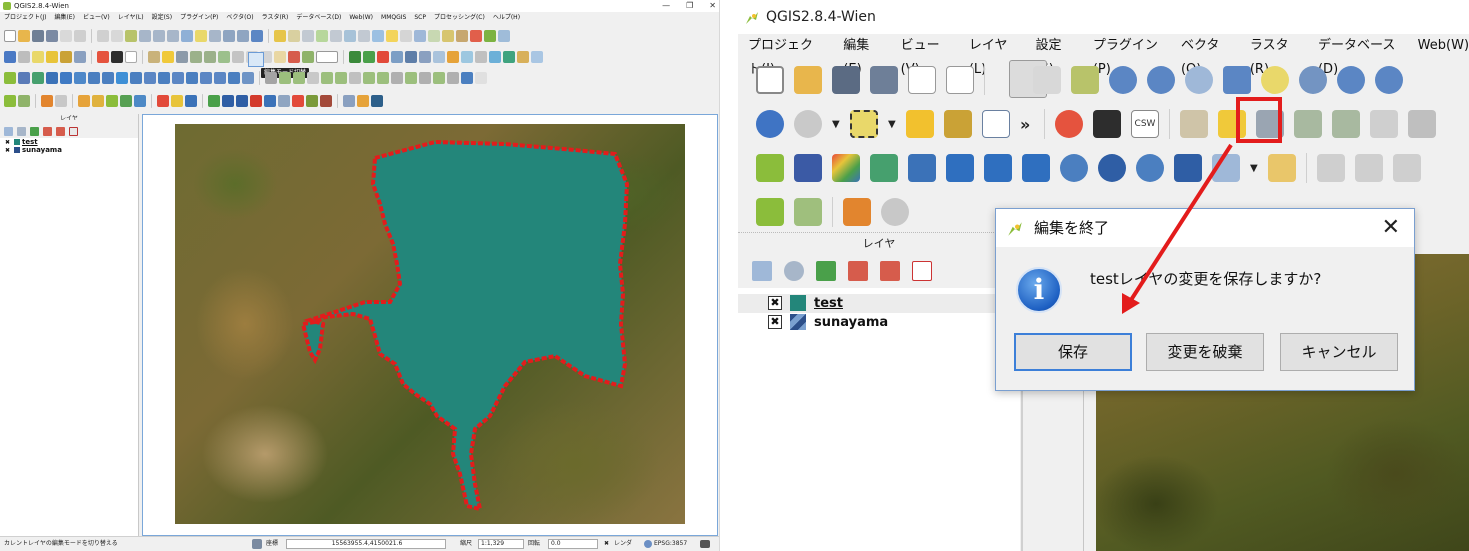 Image resolution: width=1469 pixels, height=551 pixels. Describe the element at coordinates (890, 271) in the screenshot. I see `collapse-all-icon` at that location.